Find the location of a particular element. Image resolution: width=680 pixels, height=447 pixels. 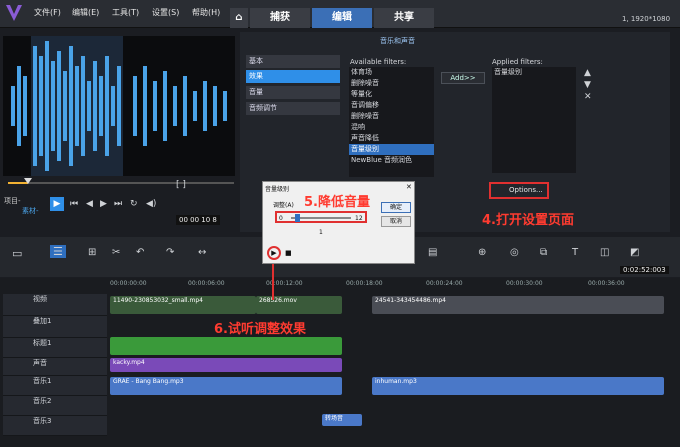

menu-file: 文件(F) is located at coordinates (47, 12).